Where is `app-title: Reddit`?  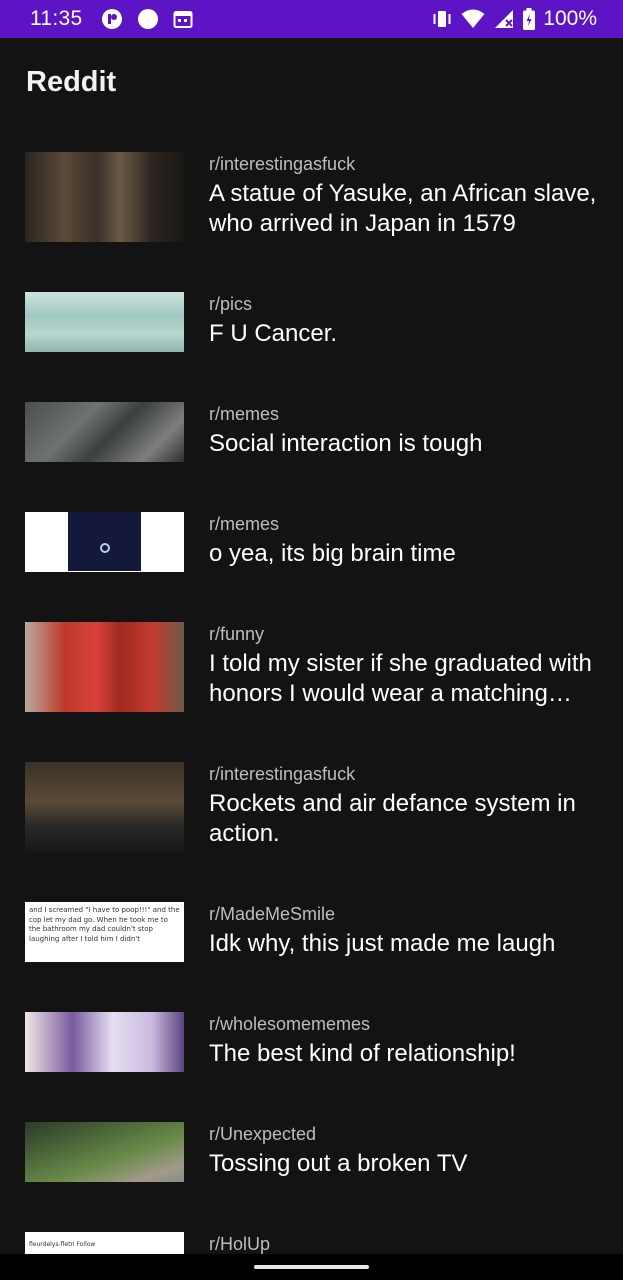 app-title: Reddit is located at coordinates (71, 82).